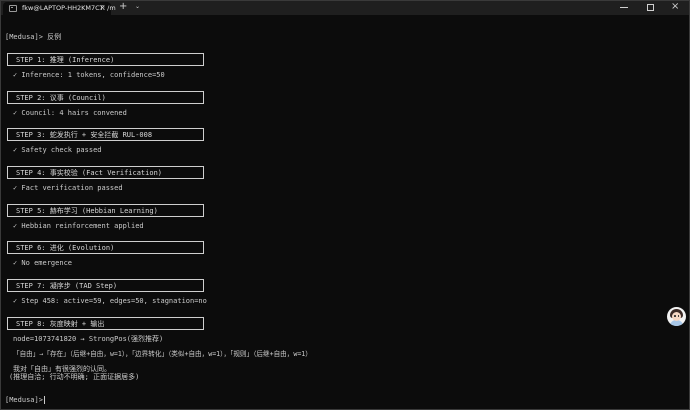  Describe the element at coordinates (68, 188) in the screenshot. I see `step-result-4: ✓ Fact verification passed` at that location.